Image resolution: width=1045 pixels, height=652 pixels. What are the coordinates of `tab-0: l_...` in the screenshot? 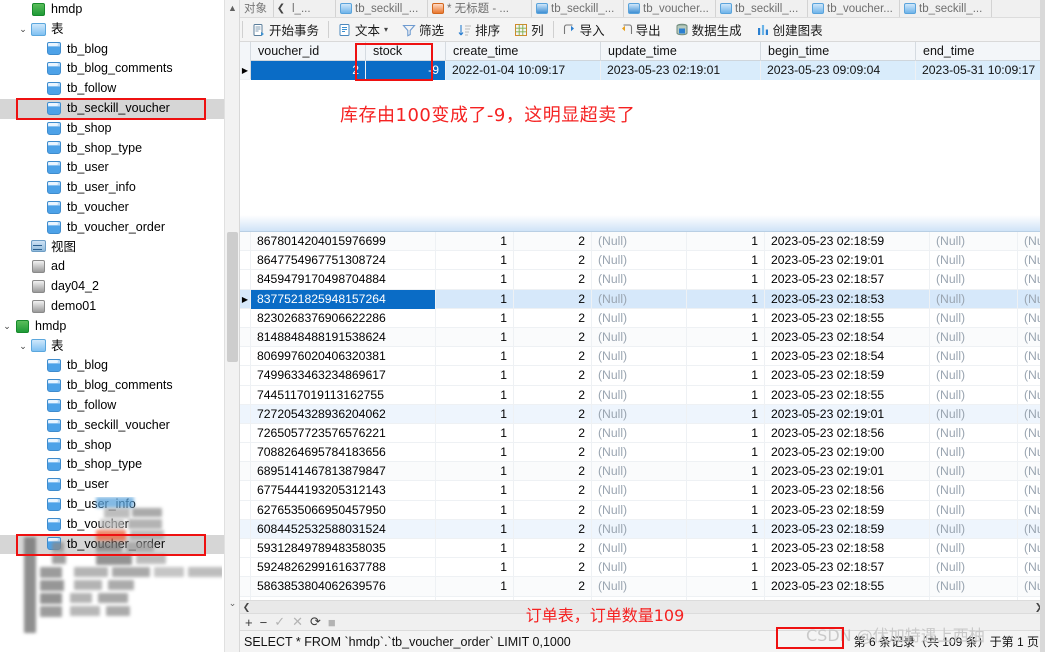 It's located at (312, 8).